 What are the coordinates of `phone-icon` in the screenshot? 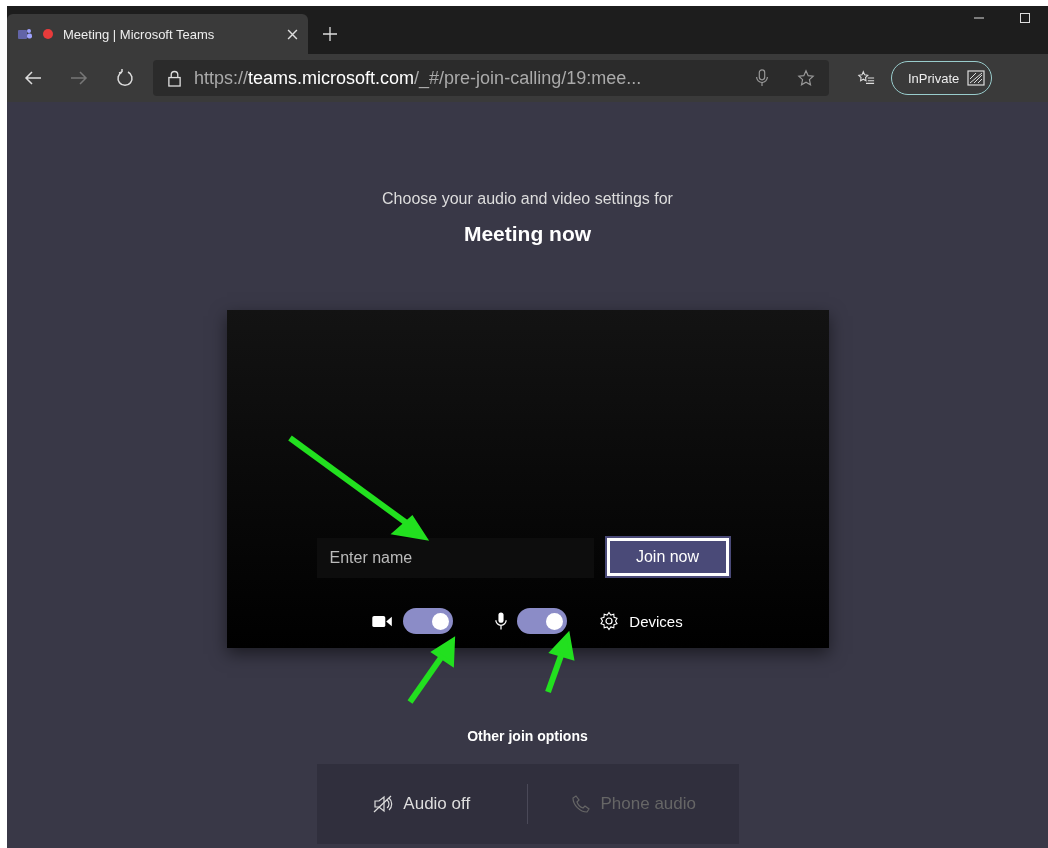 It's located at (580, 804).